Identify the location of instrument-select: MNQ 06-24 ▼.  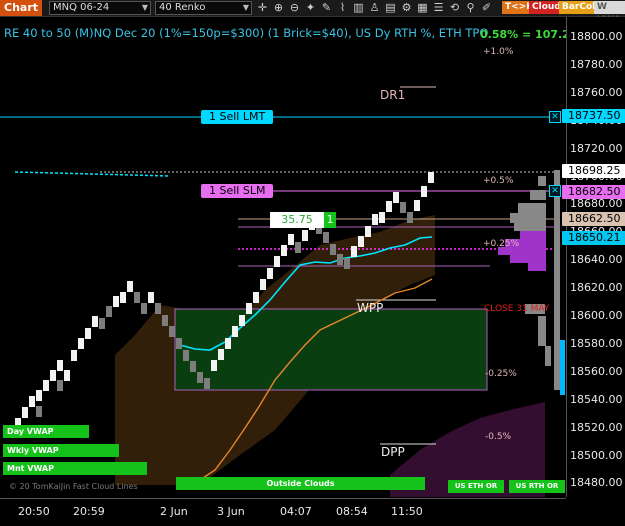
(100, 8).